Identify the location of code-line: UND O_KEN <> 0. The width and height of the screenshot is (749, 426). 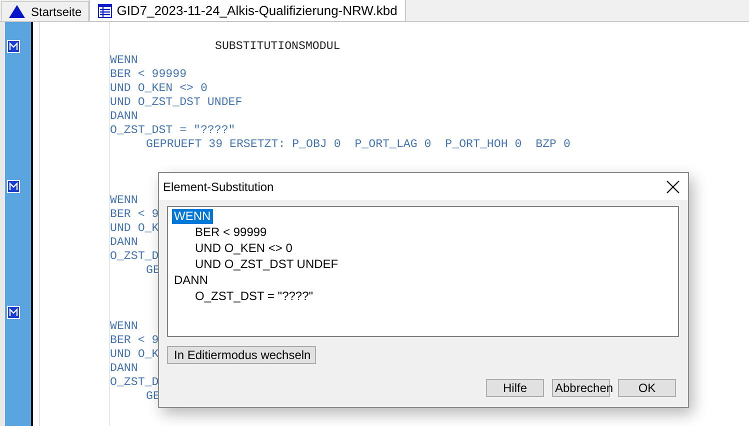
(159, 88).